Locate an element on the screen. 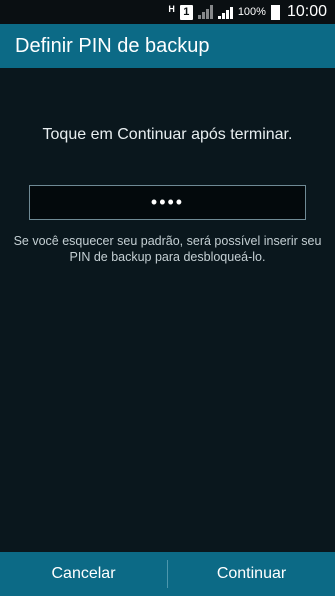  pin-input: •••• is located at coordinates (167, 202).